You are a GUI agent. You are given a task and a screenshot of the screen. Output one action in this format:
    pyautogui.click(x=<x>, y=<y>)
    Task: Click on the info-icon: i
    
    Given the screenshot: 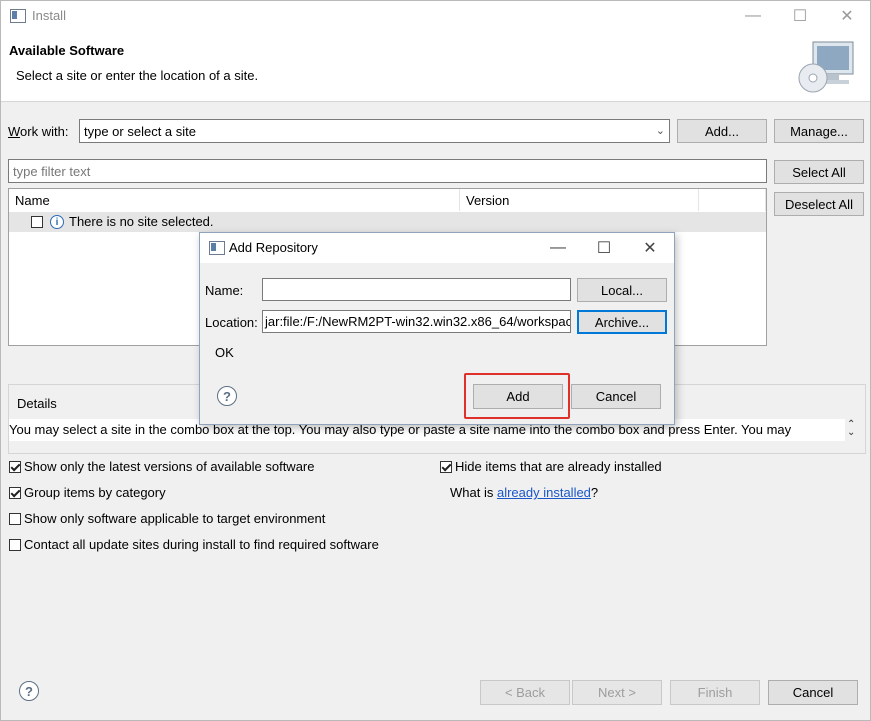 What is the action you would take?
    pyautogui.click(x=57, y=222)
    